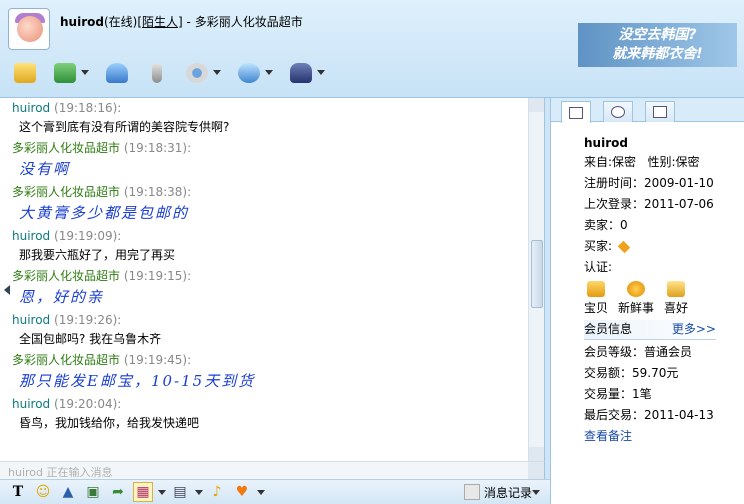 Image resolution: width=744 pixels, height=504 pixels. Describe the element at coordinates (536, 105) in the screenshot. I see `scroll-up-arrow-icon` at that location.